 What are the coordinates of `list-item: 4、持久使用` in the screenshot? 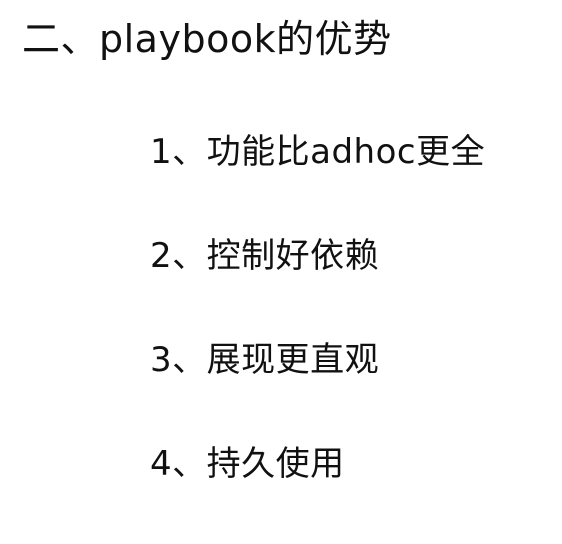 It's located at (247, 464).